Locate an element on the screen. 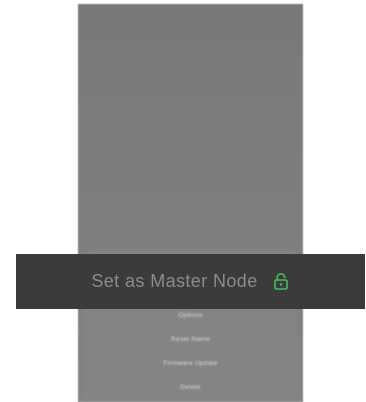 The width and height of the screenshot is (366, 402). menu-item-reset-name: Reset Name is located at coordinates (190, 340).